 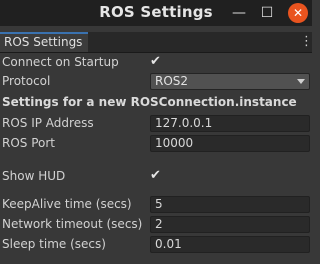 I want to click on kebab-menu-icon: ⋮, so click(x=306, y=42).